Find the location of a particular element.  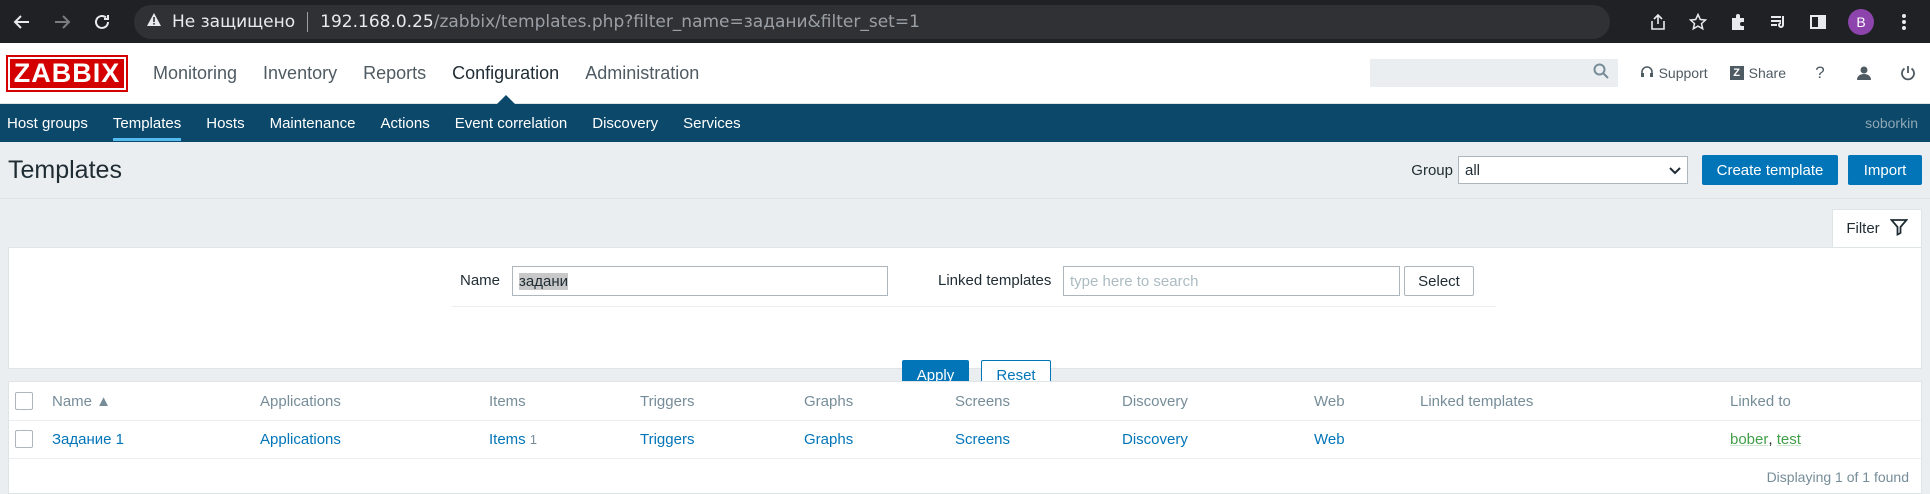

column-screens: Screens is located at coordinates (983, 401).